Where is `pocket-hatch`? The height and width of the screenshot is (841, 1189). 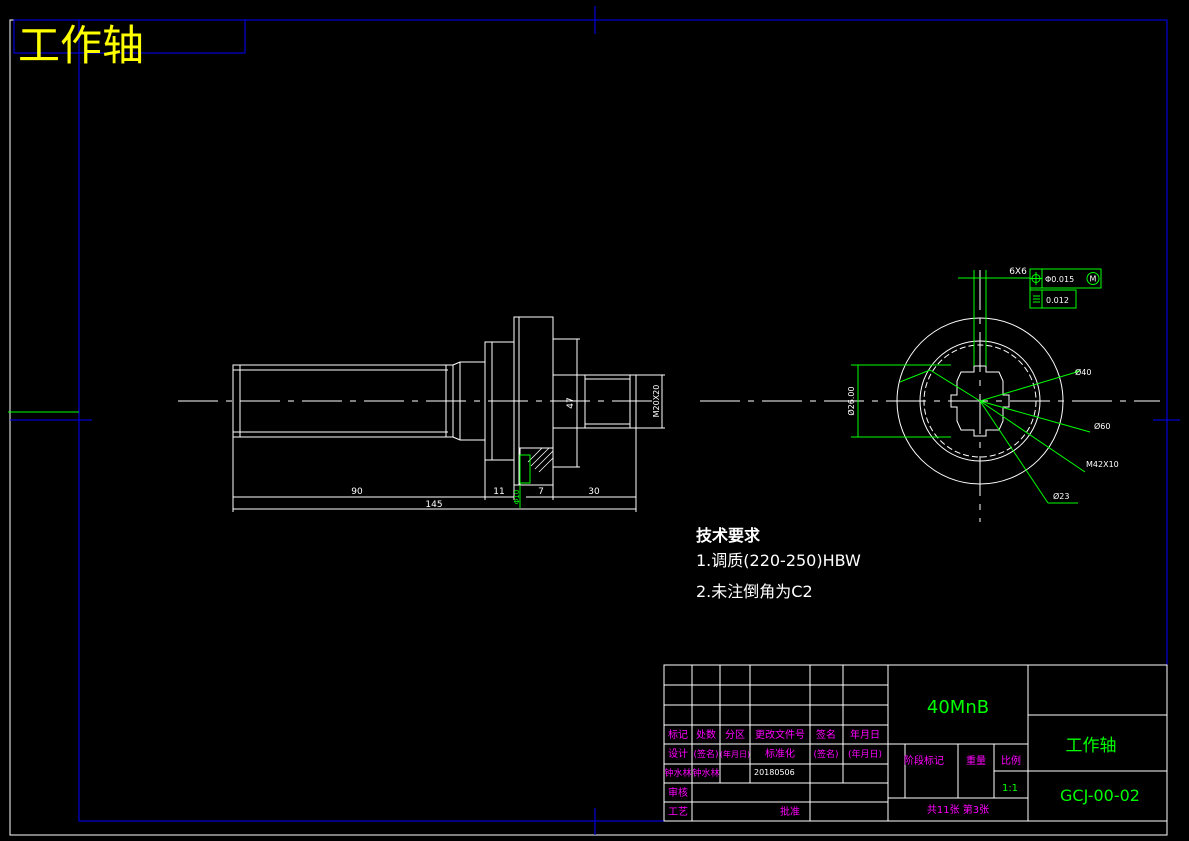
pocket-hatch is located at coordinates (540, 460).